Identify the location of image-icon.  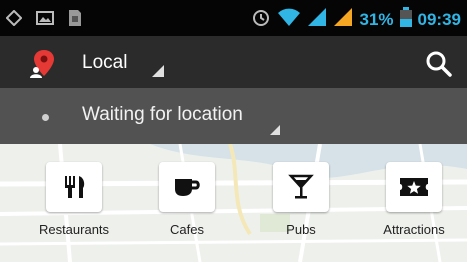
(45, 20).